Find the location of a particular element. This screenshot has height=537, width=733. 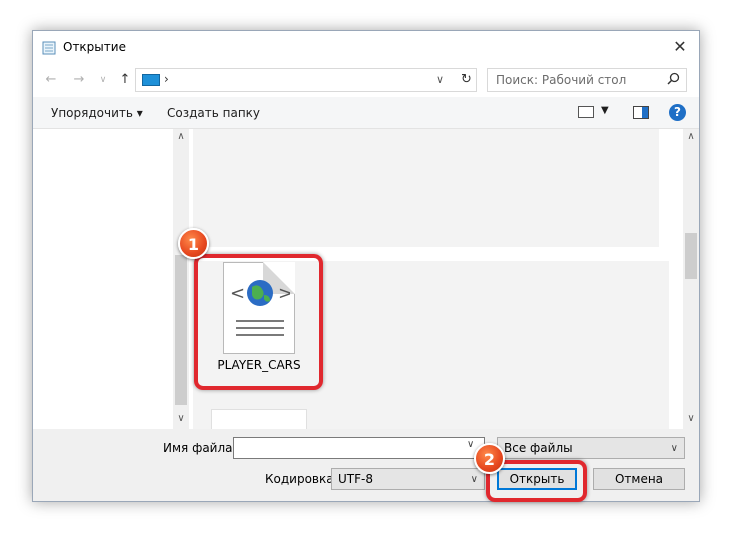

filename-input is located at coordinates (359, 448).